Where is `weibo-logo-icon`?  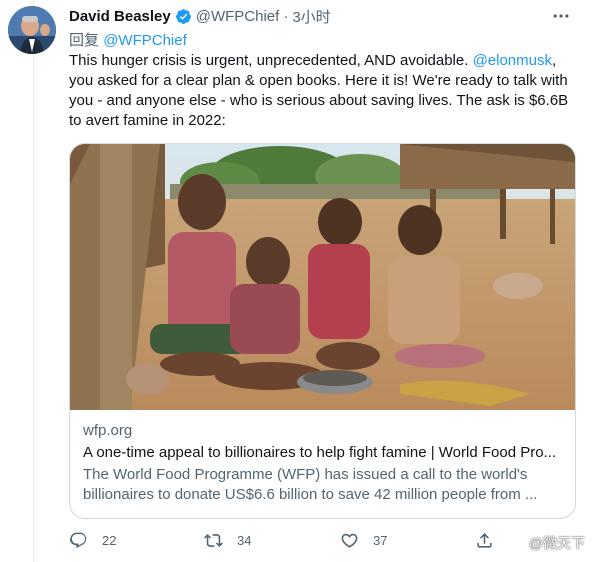 weibo-logo-icon is located at coordinates (513, 544).